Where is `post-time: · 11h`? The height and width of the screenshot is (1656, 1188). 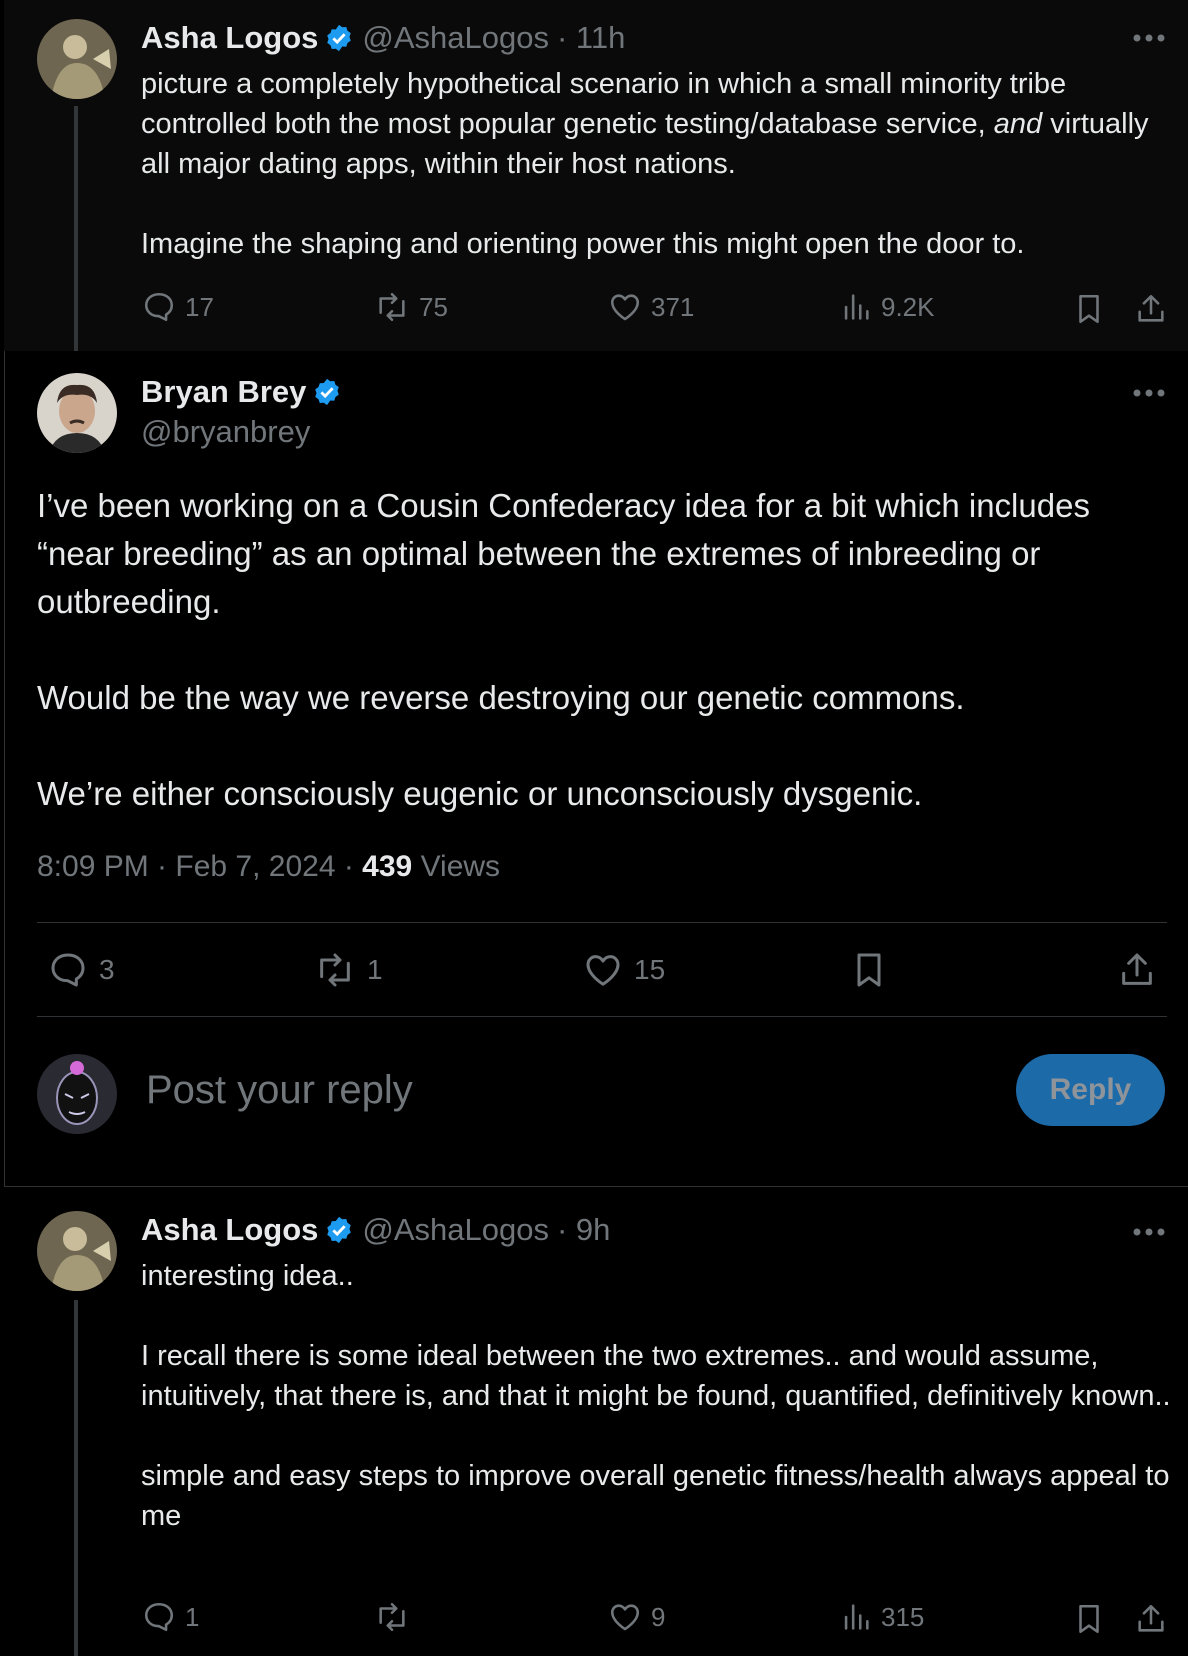
post-time: · 11h is located at coordinates (591, 38).